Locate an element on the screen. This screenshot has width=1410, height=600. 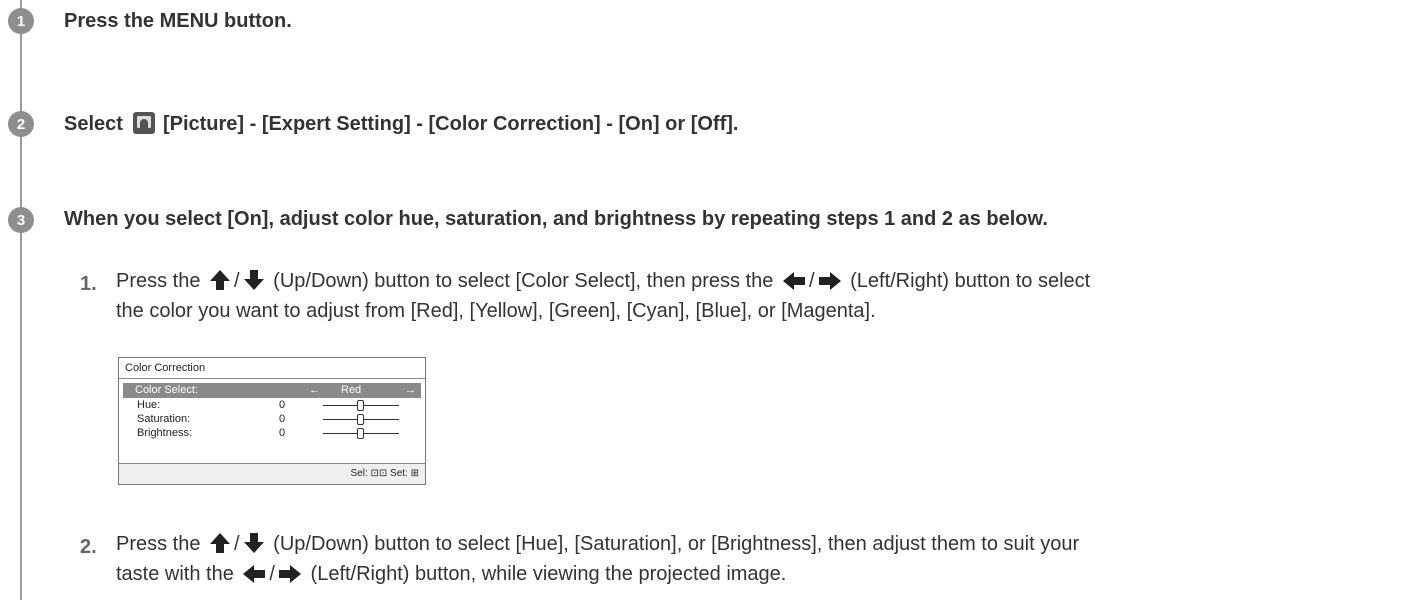
menu-row-value: Red is located at coordinates (351, 390).